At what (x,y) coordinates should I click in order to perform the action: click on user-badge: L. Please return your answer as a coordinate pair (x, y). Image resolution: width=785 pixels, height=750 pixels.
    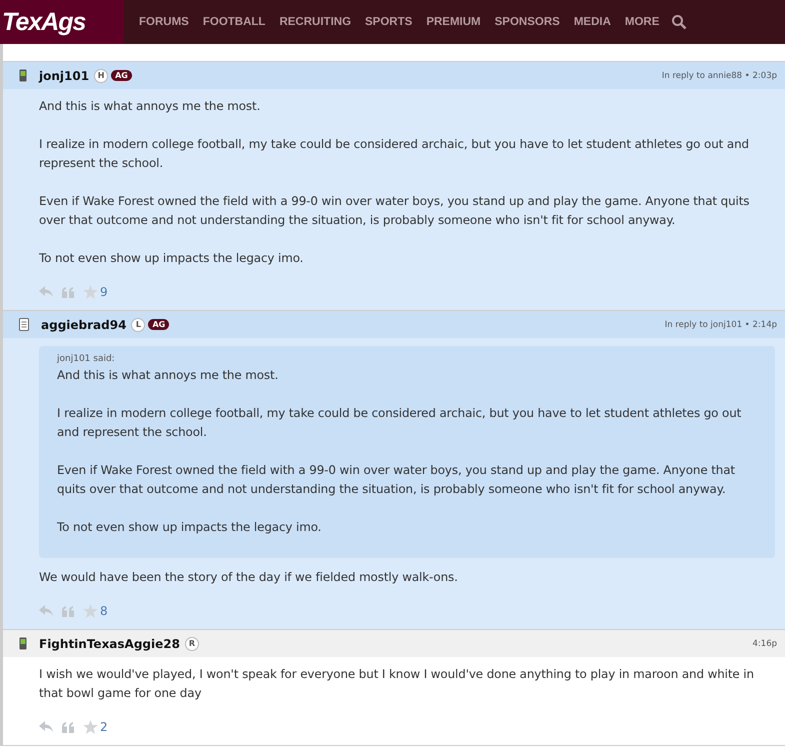
    Looking at the image, I should click on (138, 325).